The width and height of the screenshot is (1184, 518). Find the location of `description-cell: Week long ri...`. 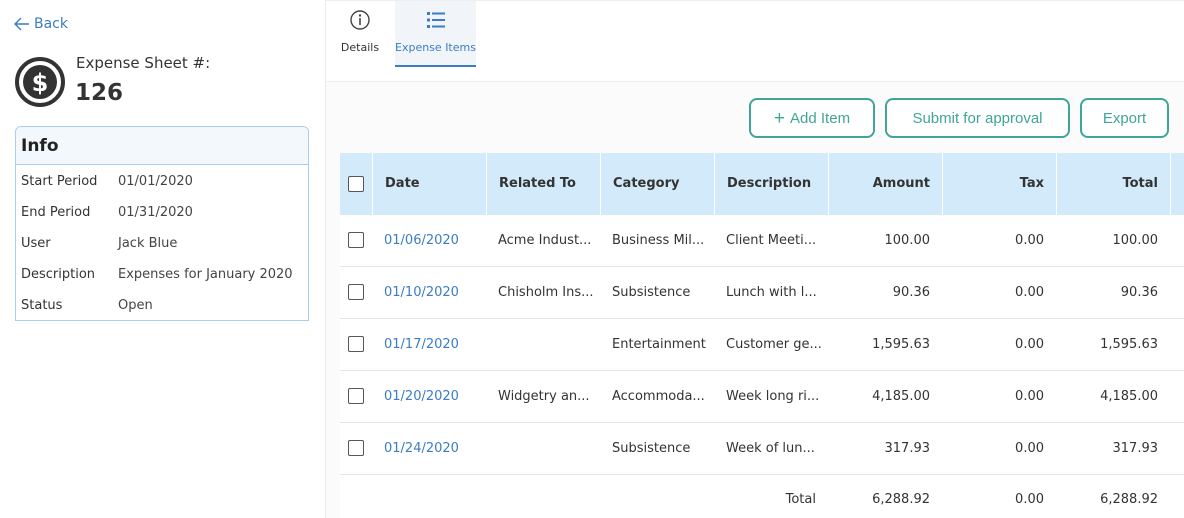

description-cell: Week long ri... is located at coordinates (773, 396).